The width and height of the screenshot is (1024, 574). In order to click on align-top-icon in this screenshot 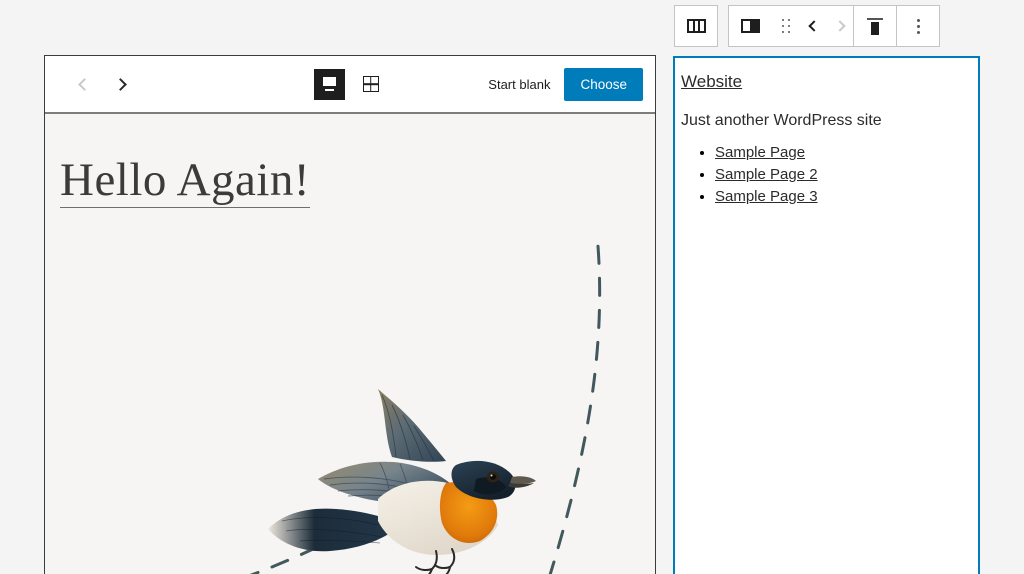, I will do `click(875, 26)`.